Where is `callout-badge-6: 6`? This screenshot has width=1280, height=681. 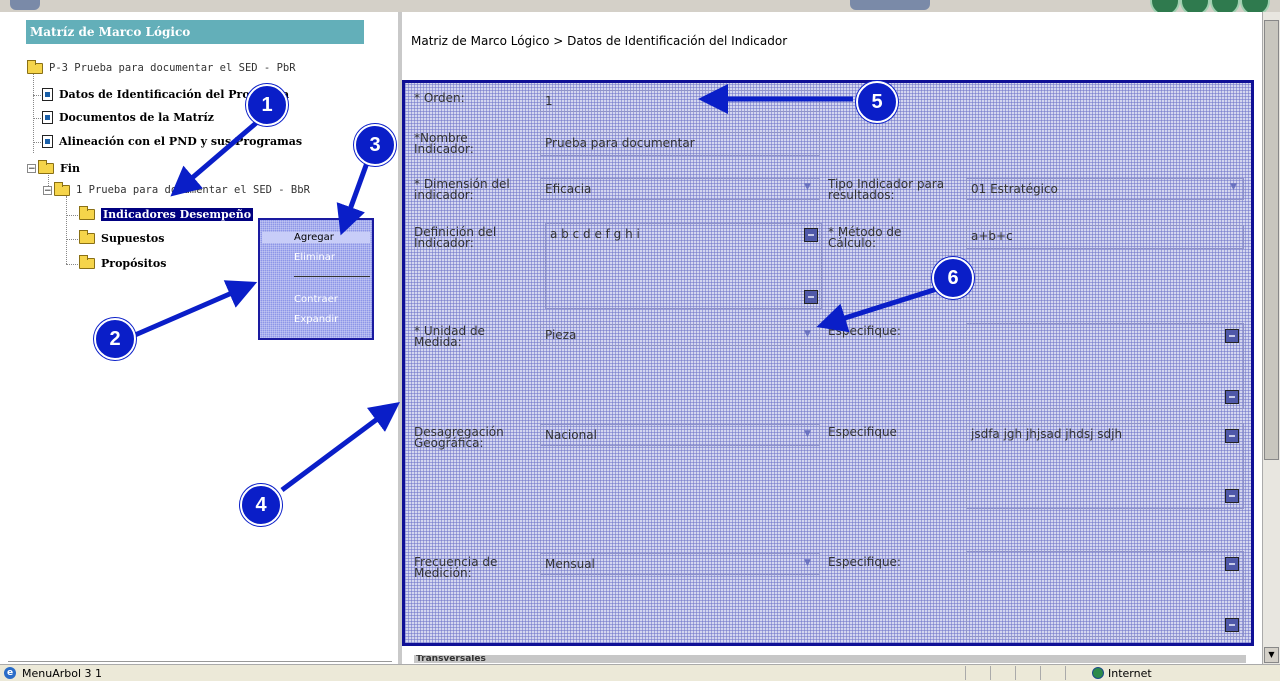 callout-badge-6: 6 is located at coordinates (953, 278).